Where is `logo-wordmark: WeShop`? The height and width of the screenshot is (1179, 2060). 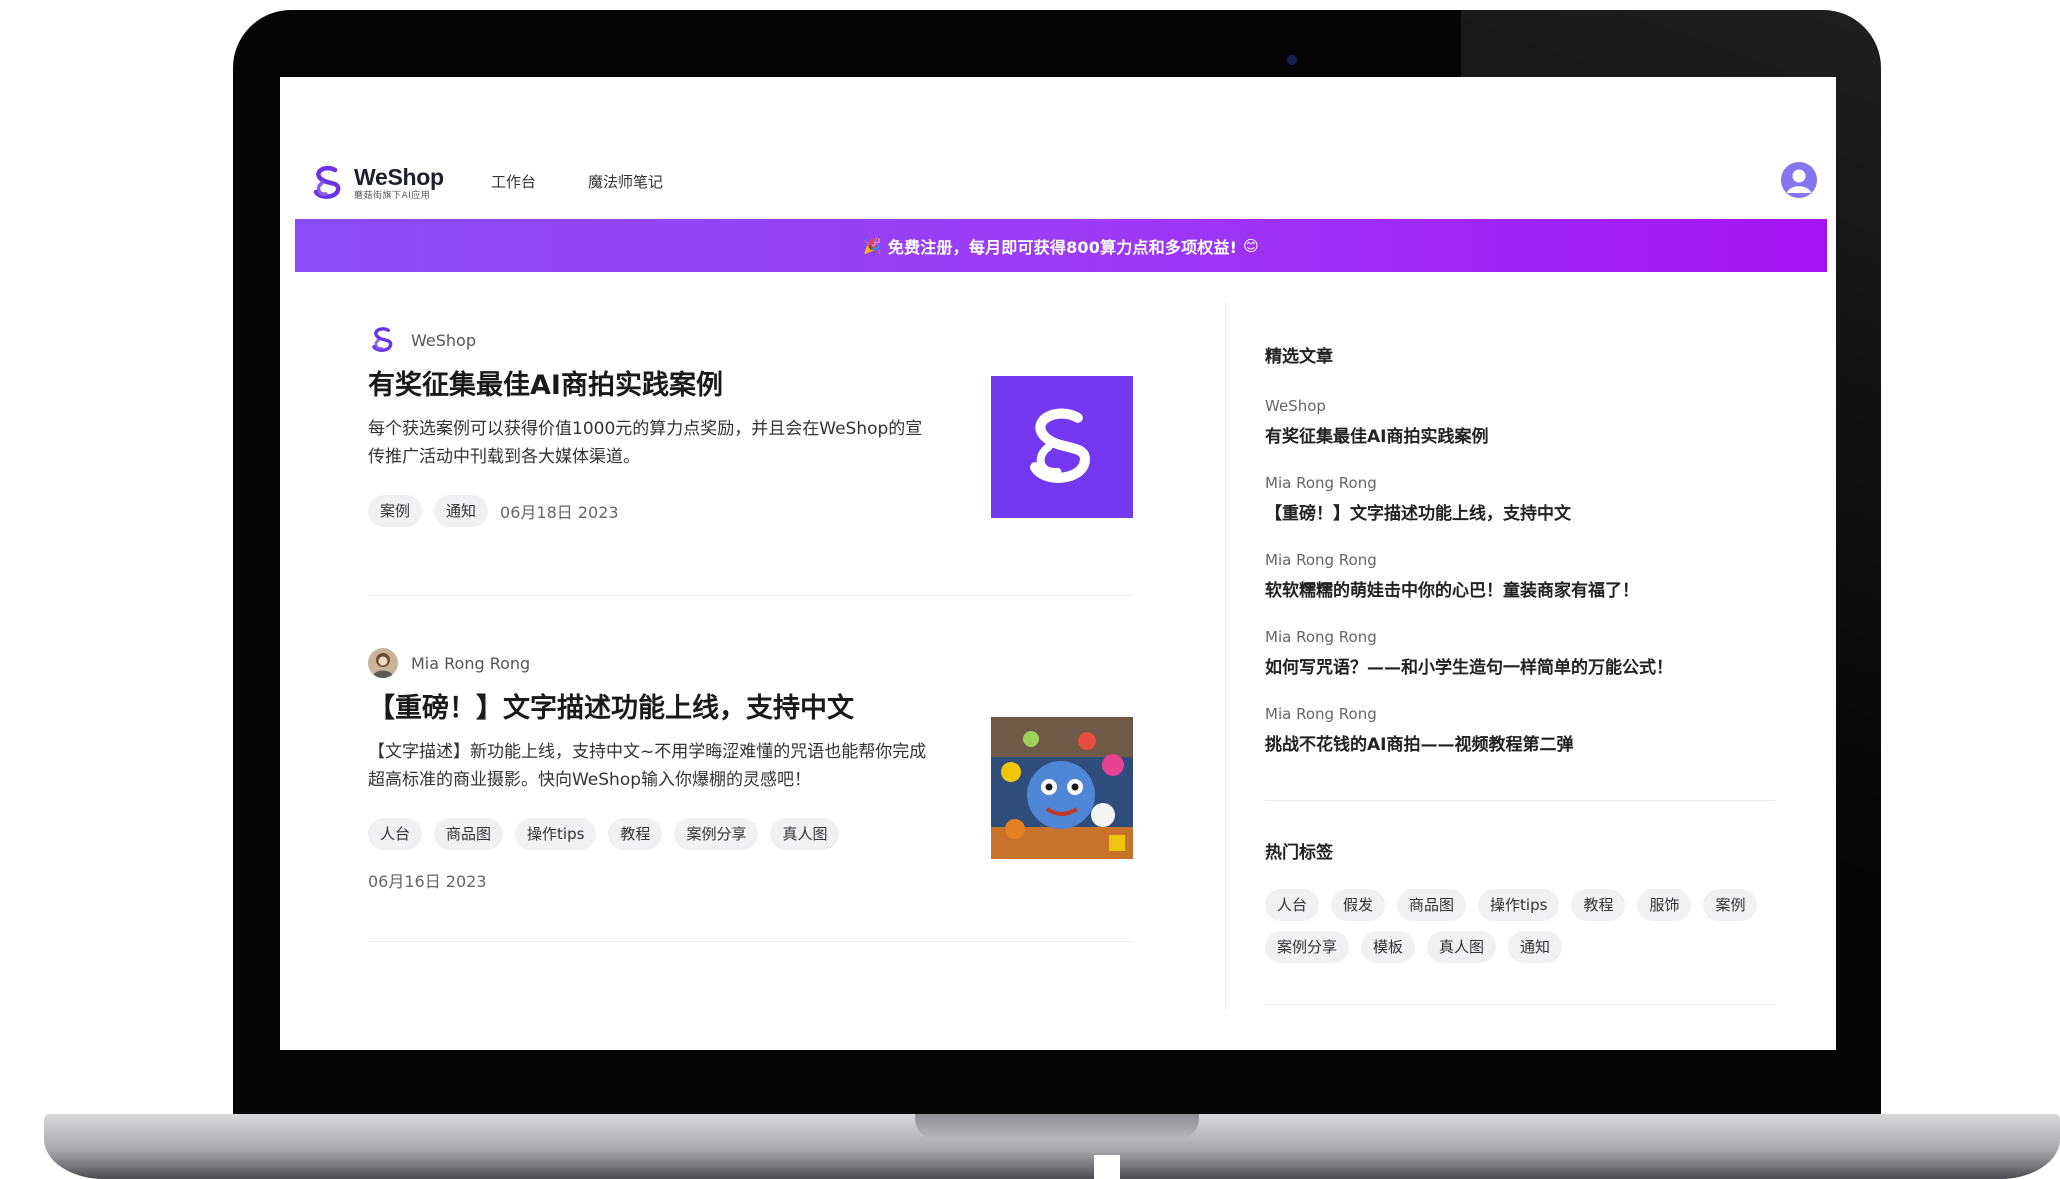 logo-wordmark: WeShop is located at coordinates (399, 176).